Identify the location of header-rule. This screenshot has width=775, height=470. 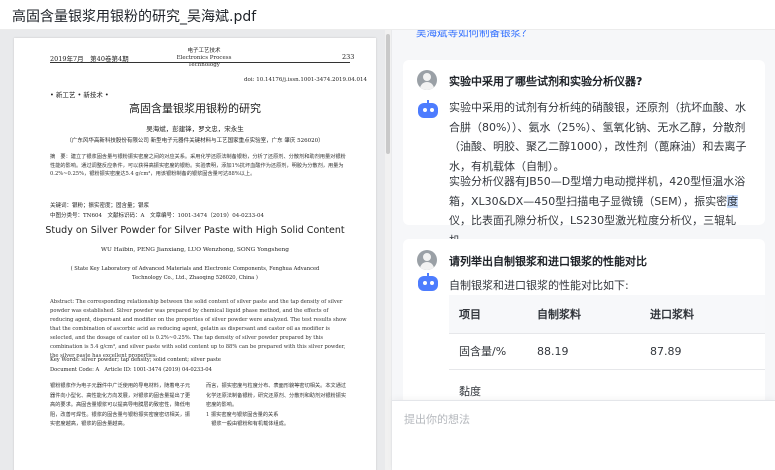
(200, 62).